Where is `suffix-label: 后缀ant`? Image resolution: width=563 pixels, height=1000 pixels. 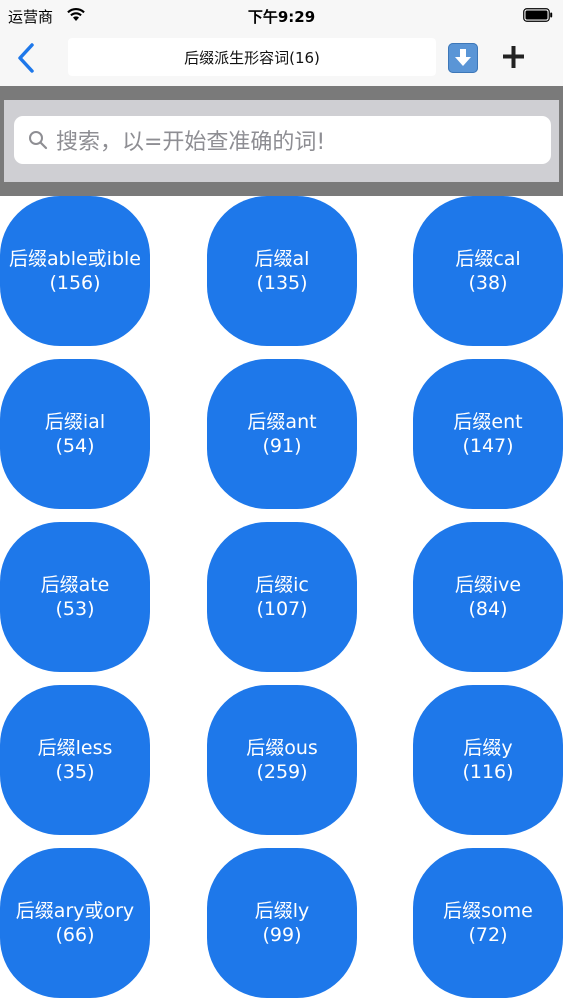
suffix-label: 后缀ant is located at coordinates (282, 422).